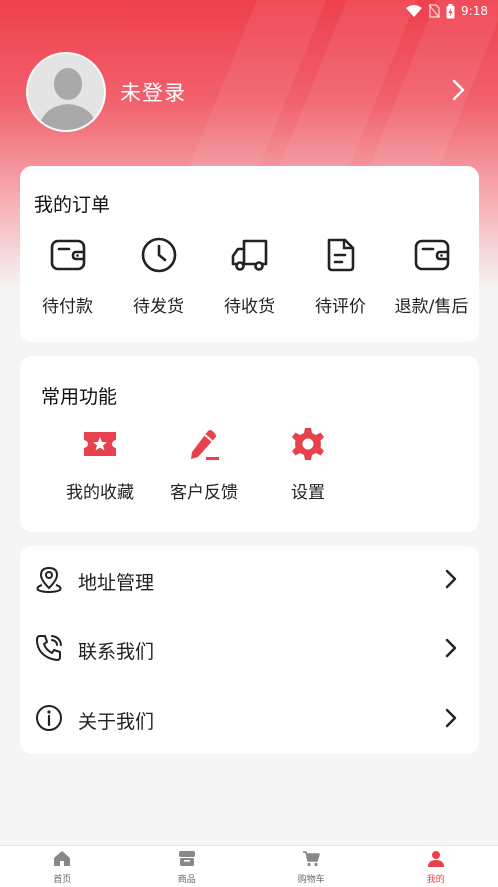  I want to click on truck-icon, so click(250, 257).